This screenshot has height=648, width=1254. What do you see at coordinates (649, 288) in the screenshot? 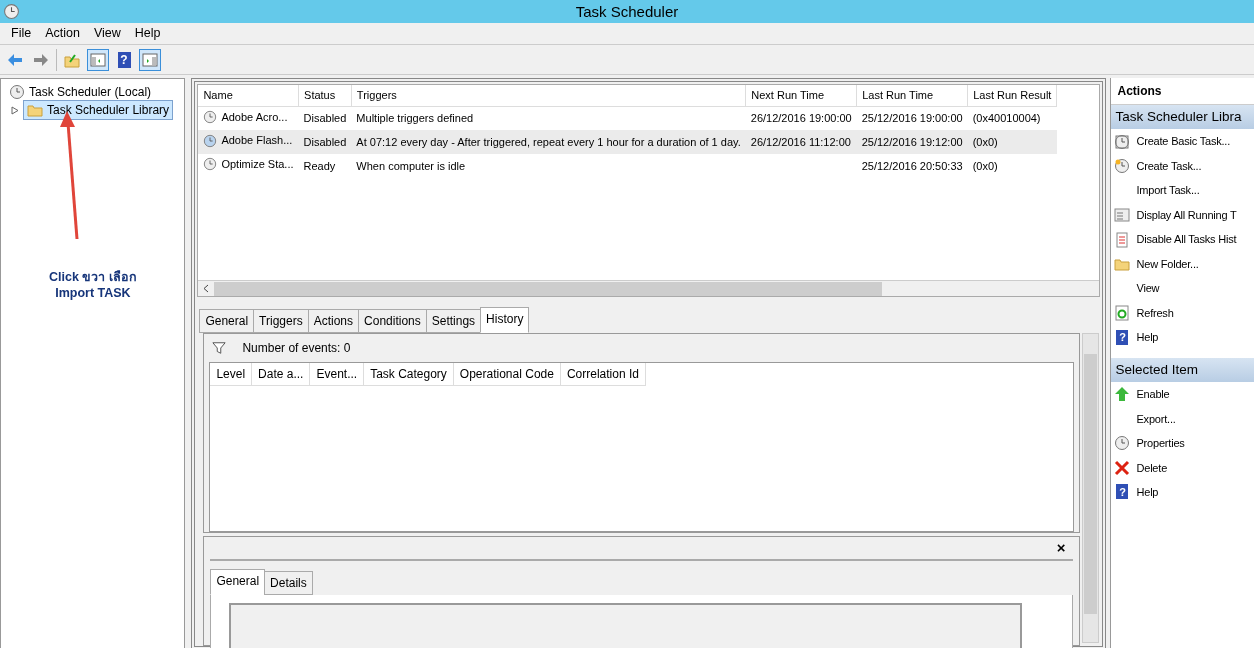
I see `horizontal-scrollbar` at bounding box center [649, 288].